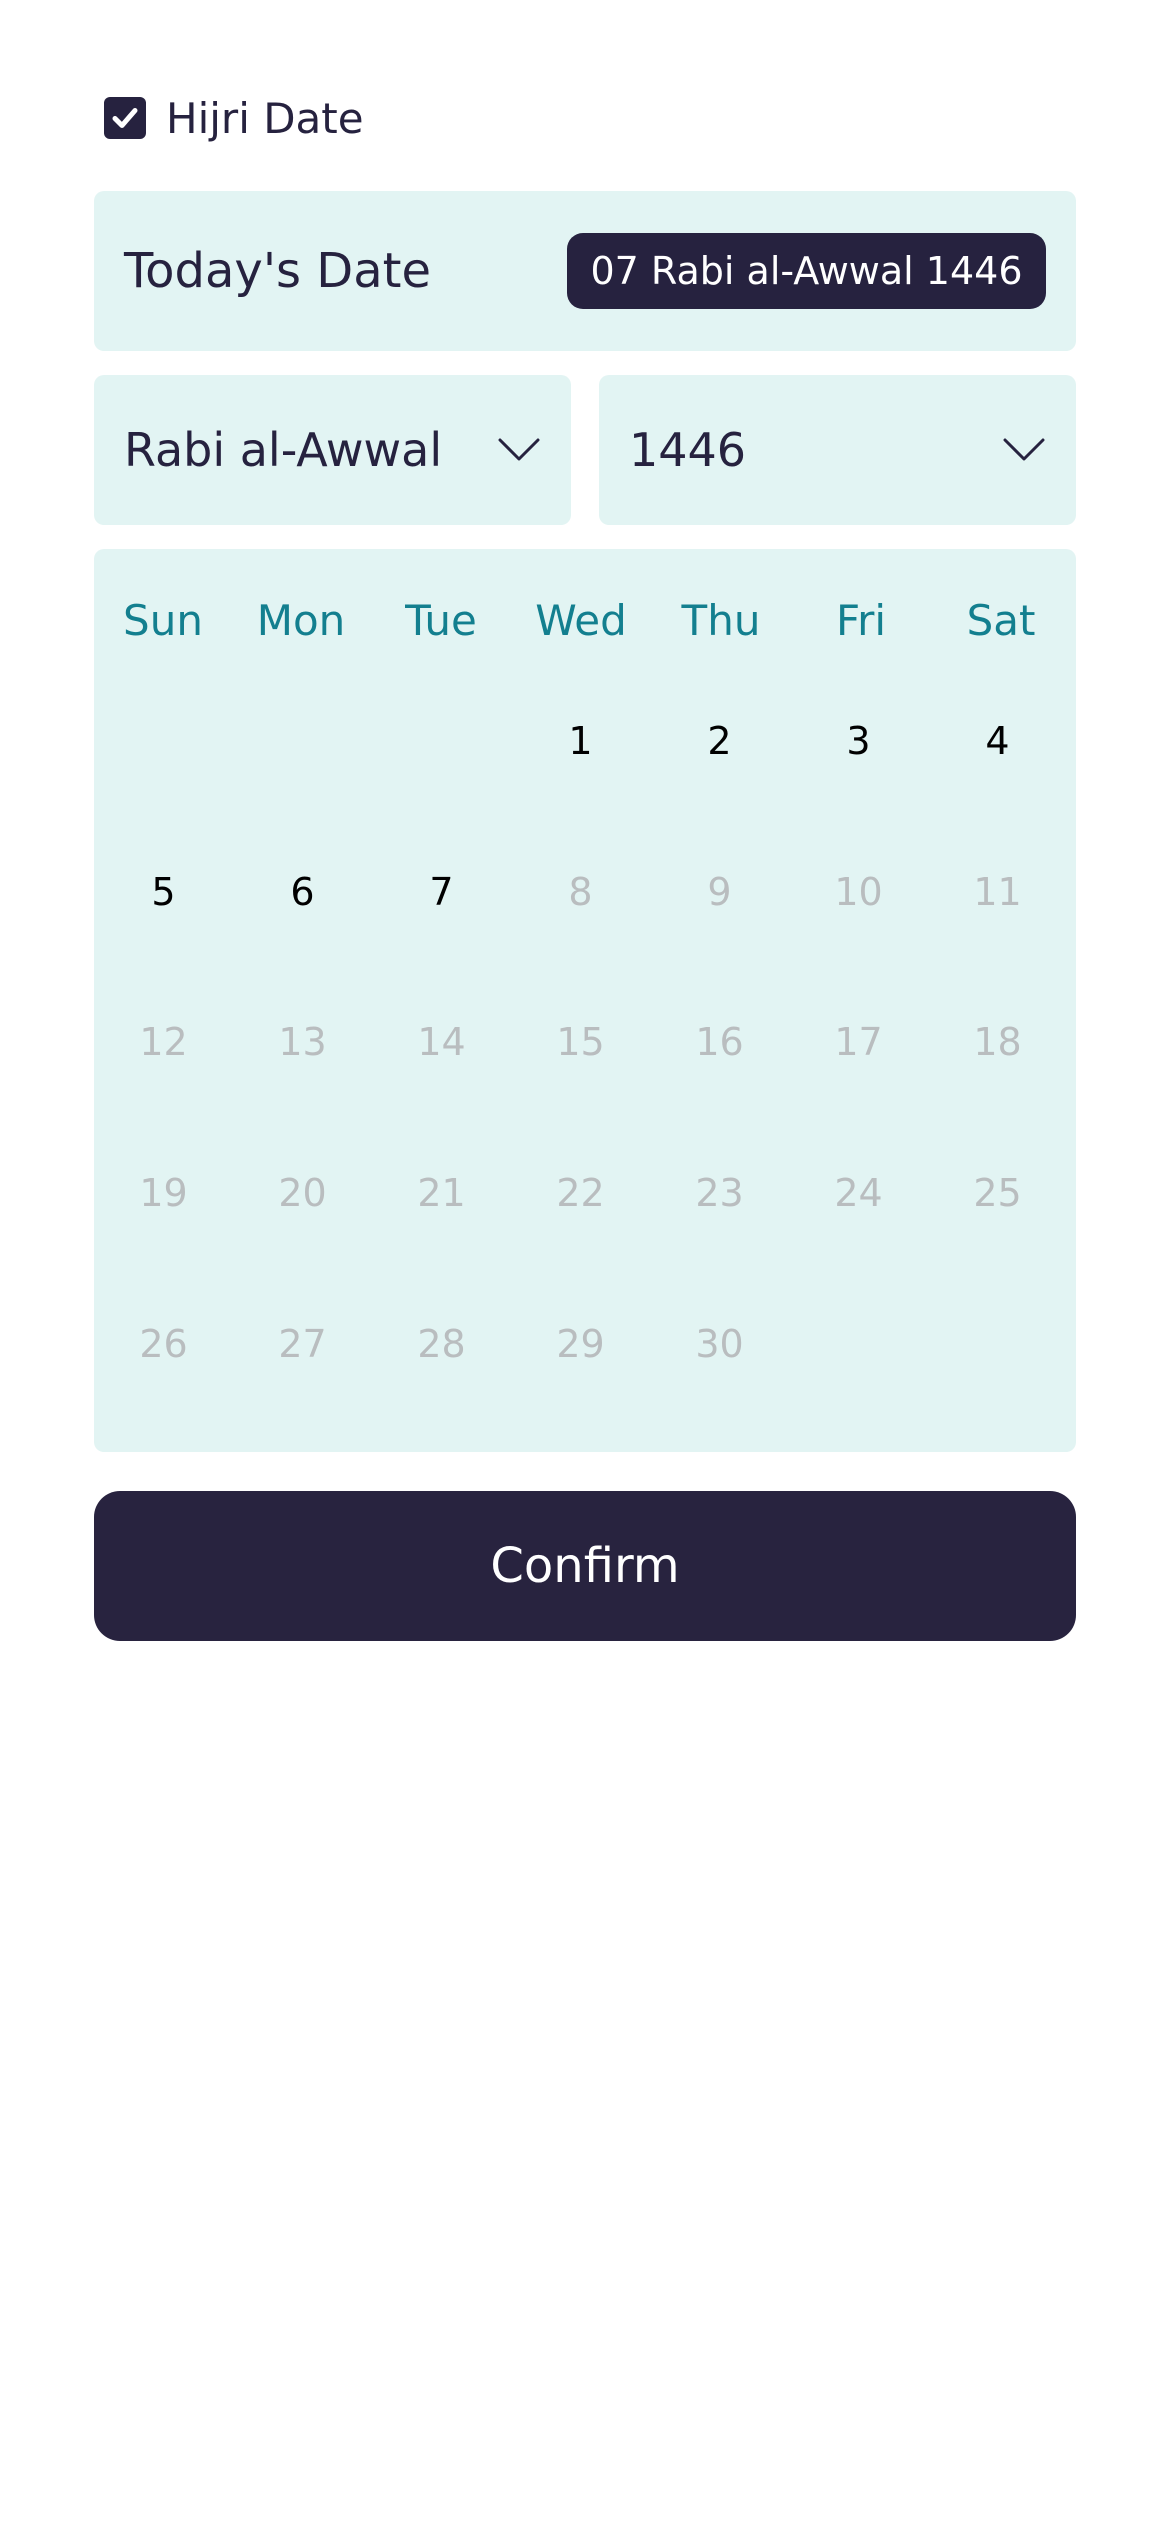 The width and height of the screenshot is (1170, 2532). I want to click on weekday-label: Thu, so click(721, 620).